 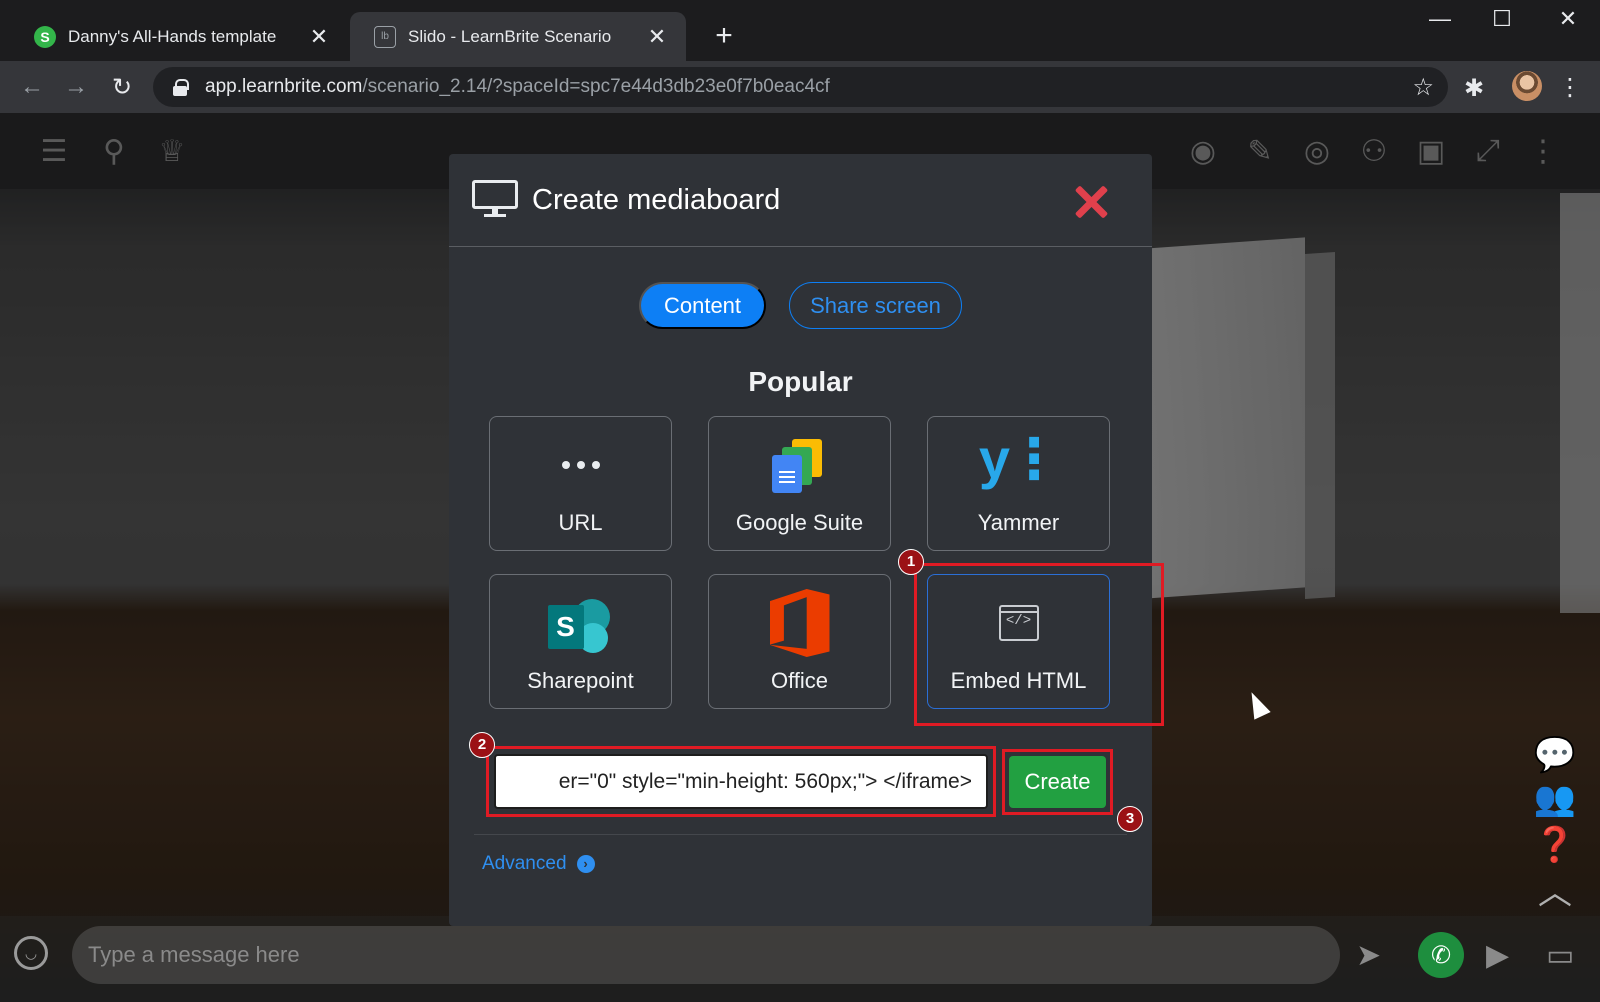 What do you see at coordinates (524, 863) in the screenshot?
I see `advanced-label: Advanced` at bounding box center [524, 863].